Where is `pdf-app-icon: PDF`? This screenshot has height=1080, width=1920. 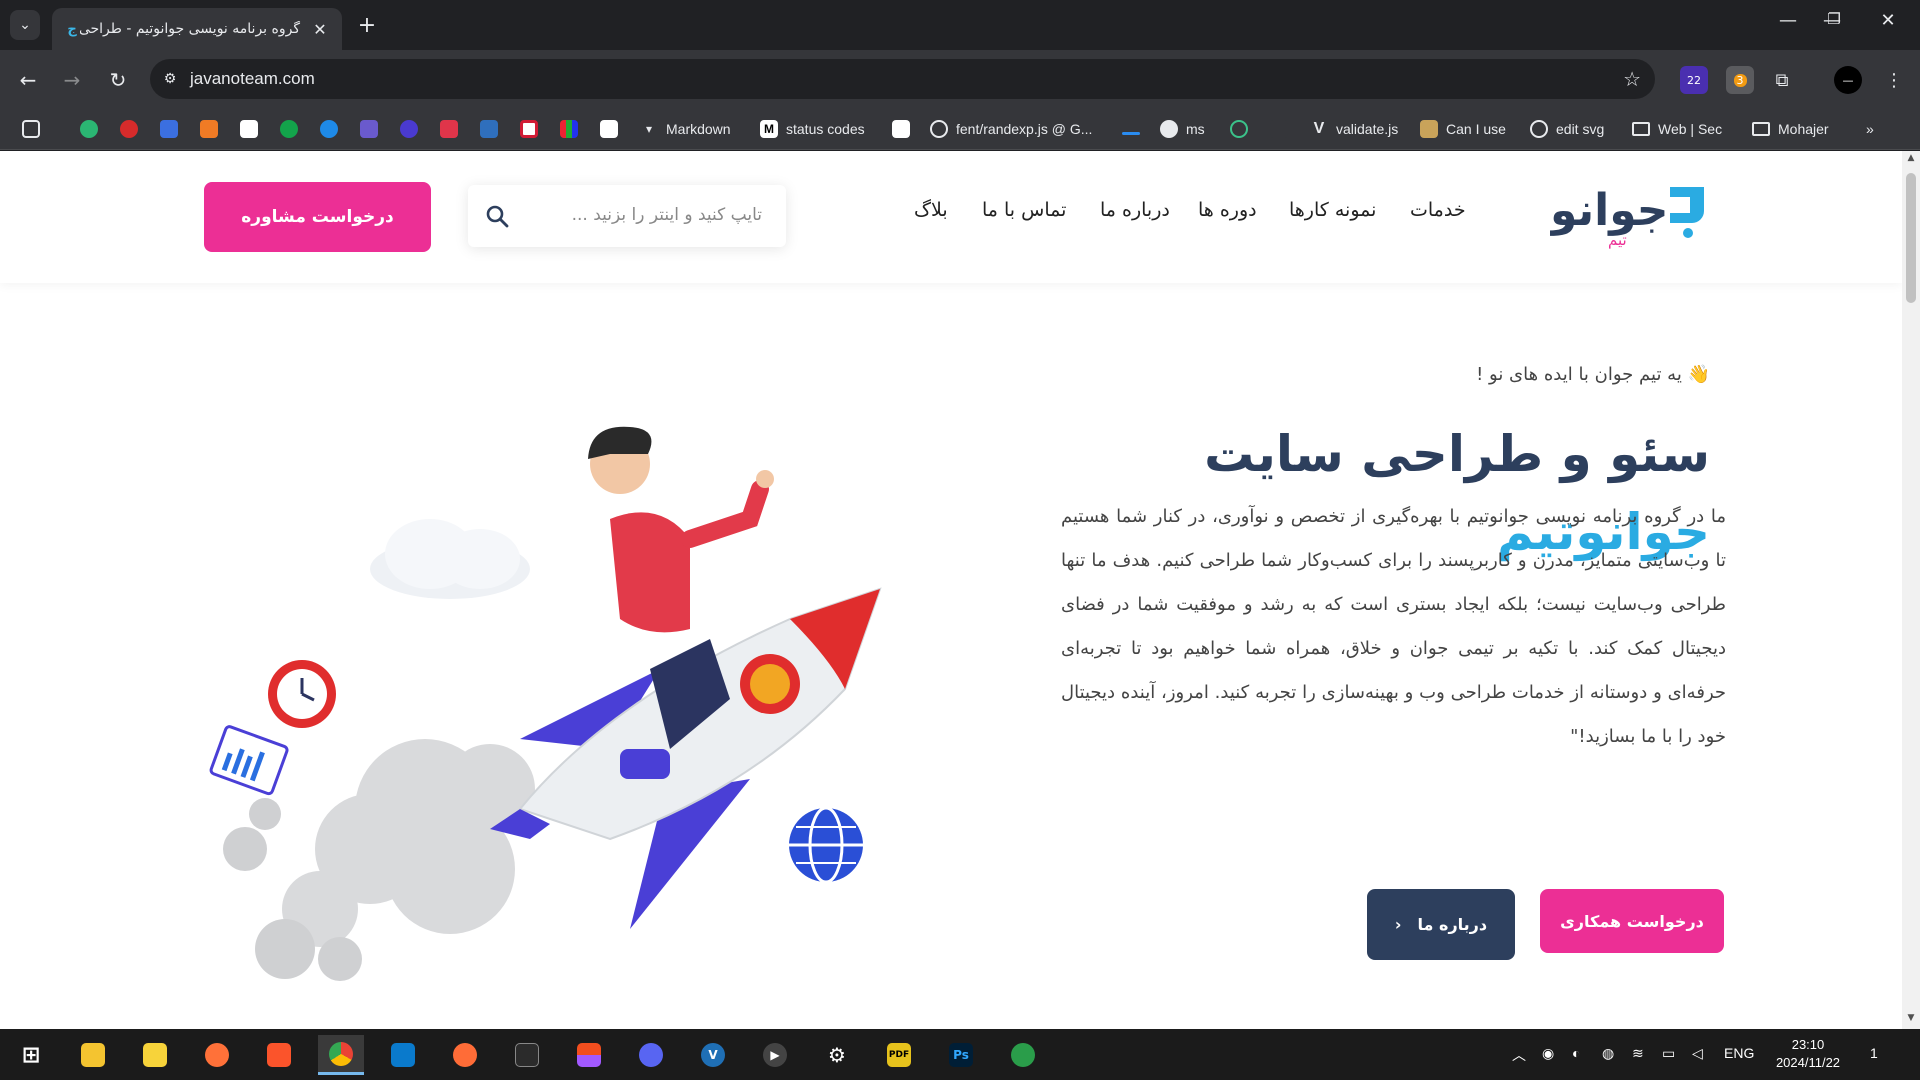 pdf-app-icon: PDF is located at coordinates (899, 1055).